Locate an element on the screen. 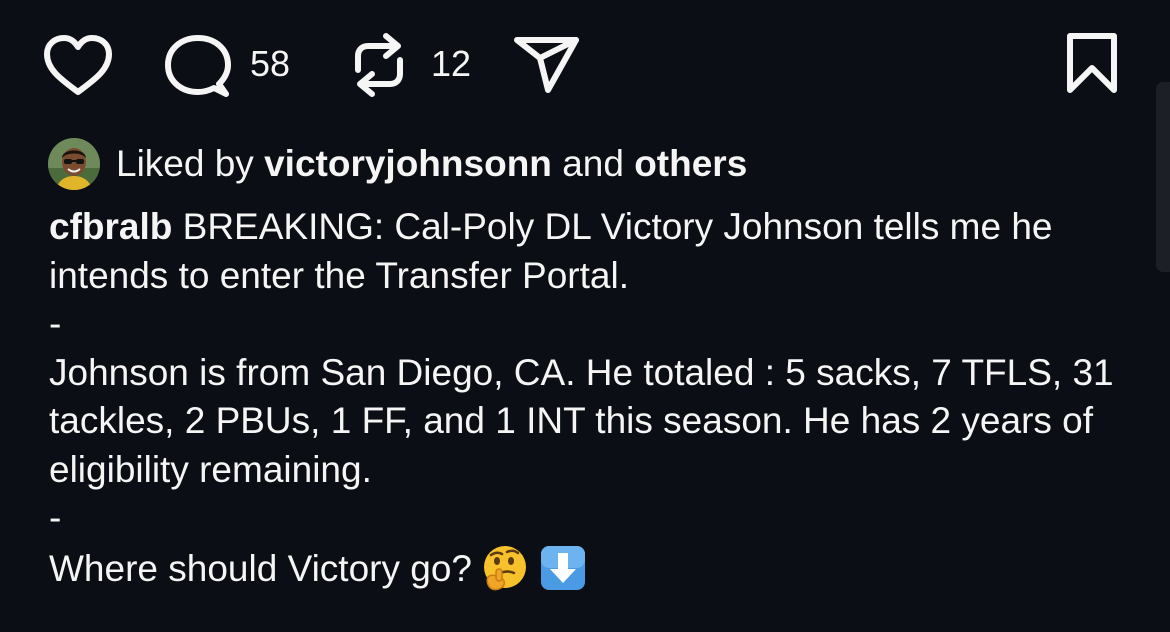  liked-by-prefix: Liked by is located at coordinates (185, 163).